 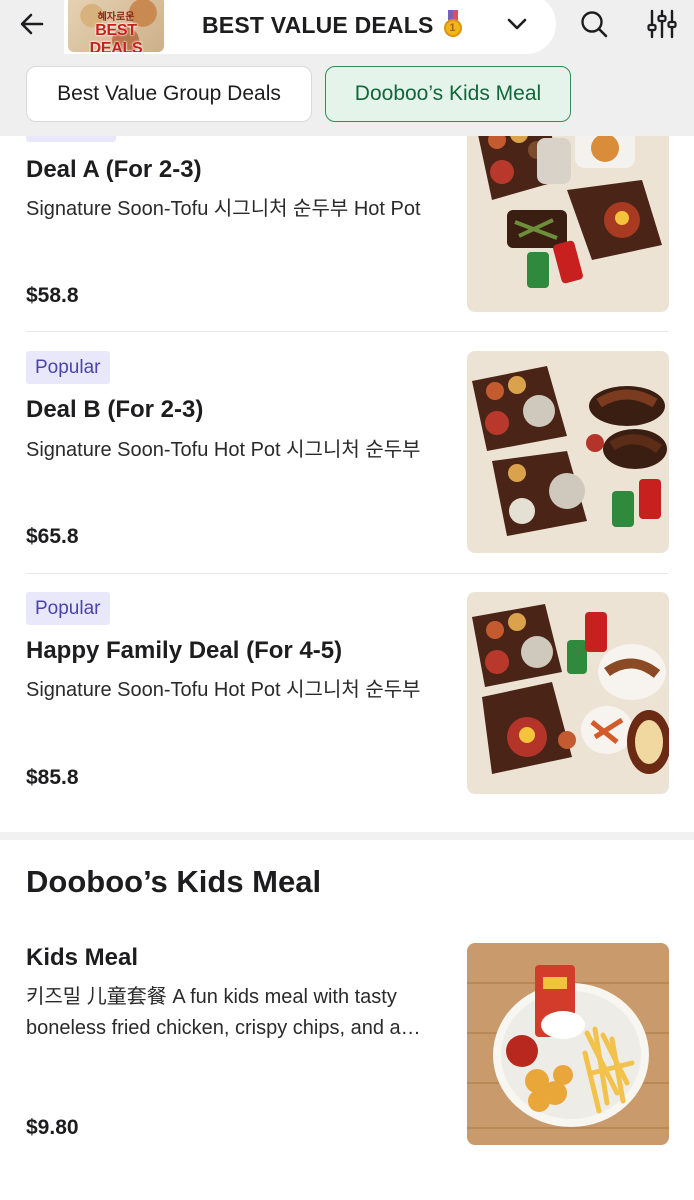 What do you see at coordinates (169, 94) in the screenshot?
I see `chip-best-value-group-deals: Best Value Group Deals` at bounding box center [169, 94].